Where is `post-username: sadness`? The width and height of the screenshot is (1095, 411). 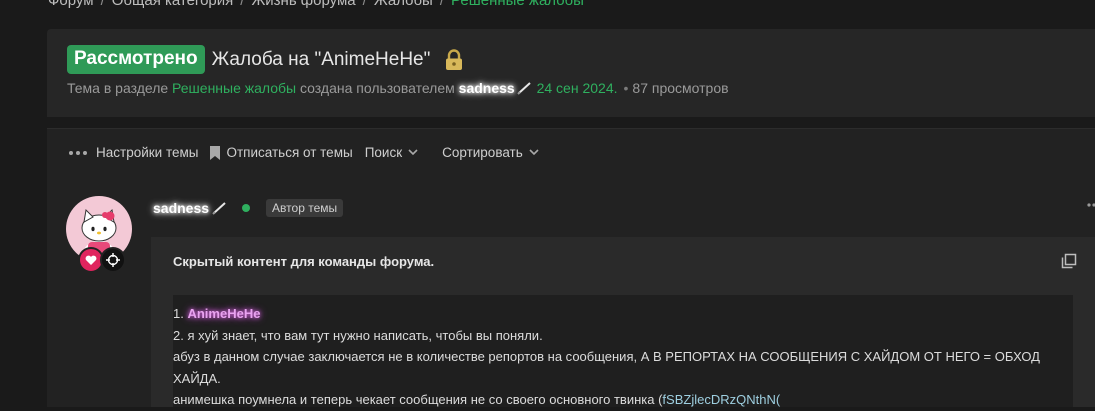
post-username: sadness is located at coordinates (181, 208).